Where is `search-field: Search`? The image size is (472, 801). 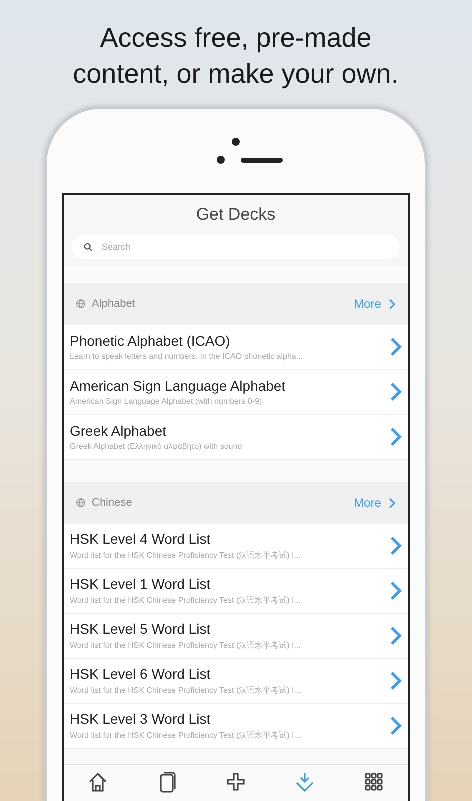 search-field: Search is located at coordinates (236, 247).